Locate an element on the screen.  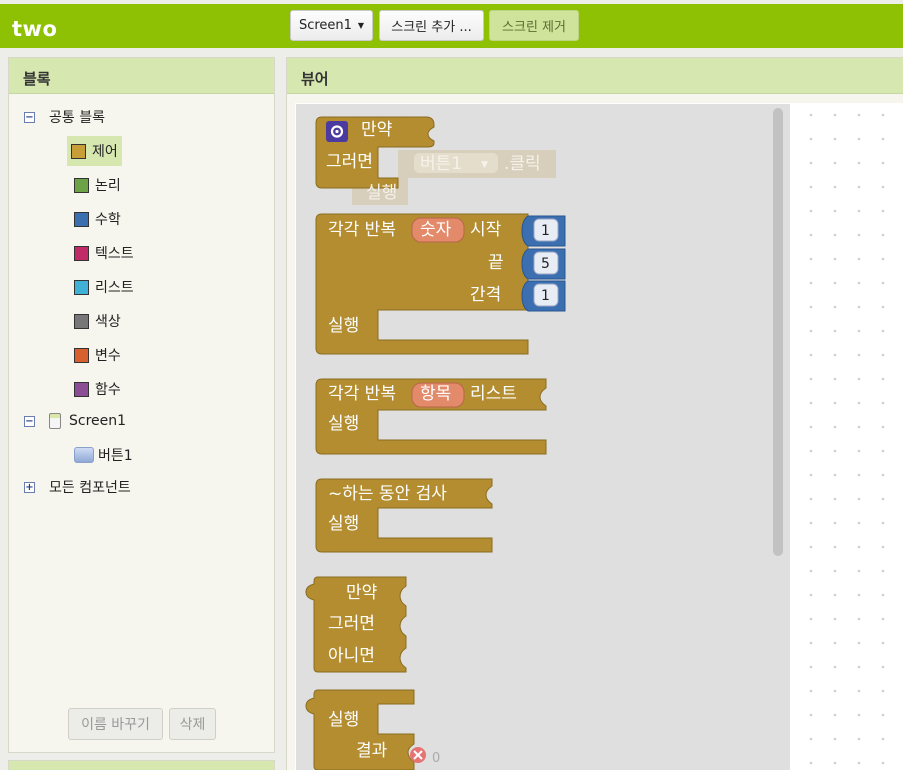
ghost-component-label: 버튼1 is located at coordinates (441, 164).